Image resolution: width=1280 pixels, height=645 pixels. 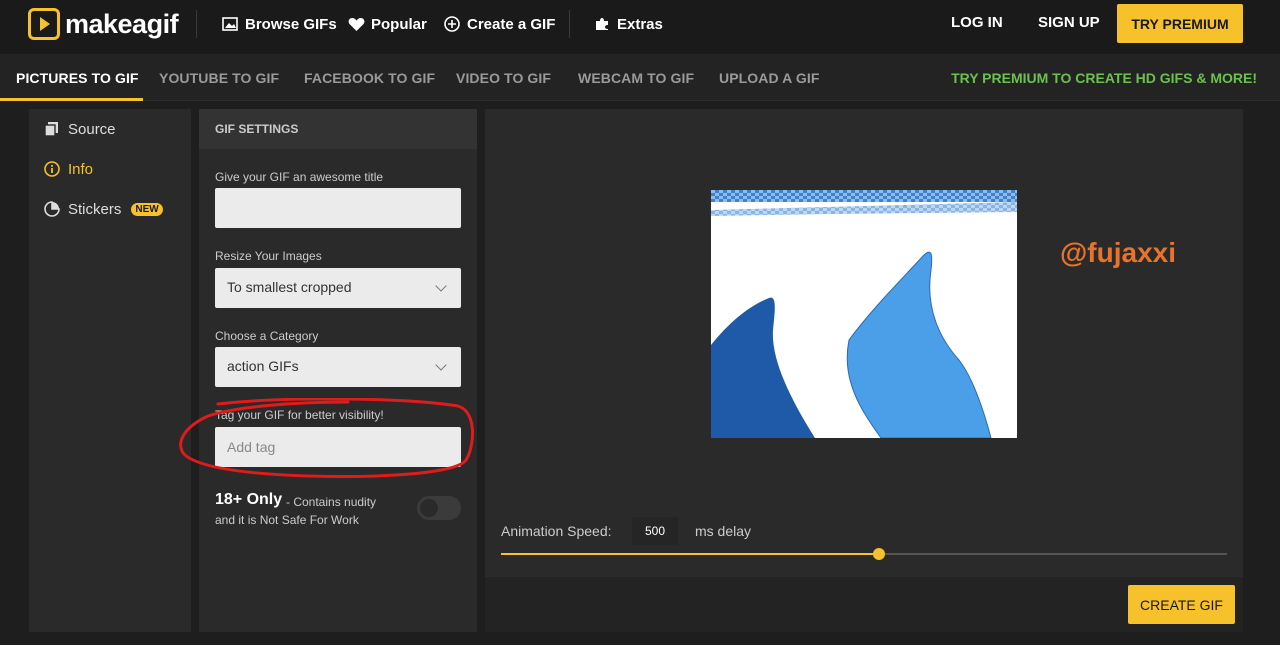 I want to click on sidebar-item-info: Info, so click(x=68, y=169).